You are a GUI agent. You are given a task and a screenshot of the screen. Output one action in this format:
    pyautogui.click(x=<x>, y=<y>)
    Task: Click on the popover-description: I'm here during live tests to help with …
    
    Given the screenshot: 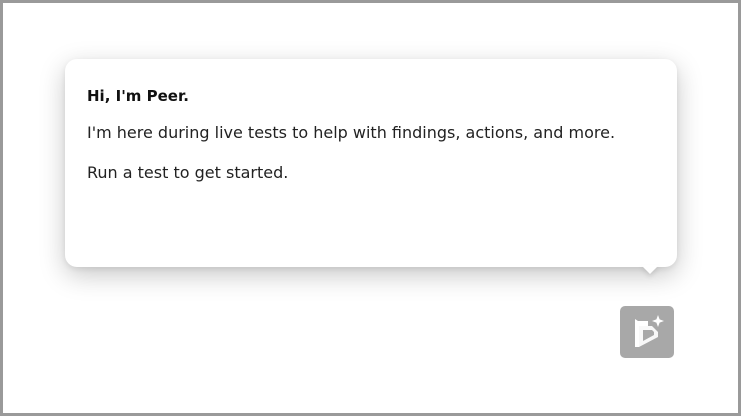 What is the action you would take?
    pyautogui.click(x=351, y=132)
    